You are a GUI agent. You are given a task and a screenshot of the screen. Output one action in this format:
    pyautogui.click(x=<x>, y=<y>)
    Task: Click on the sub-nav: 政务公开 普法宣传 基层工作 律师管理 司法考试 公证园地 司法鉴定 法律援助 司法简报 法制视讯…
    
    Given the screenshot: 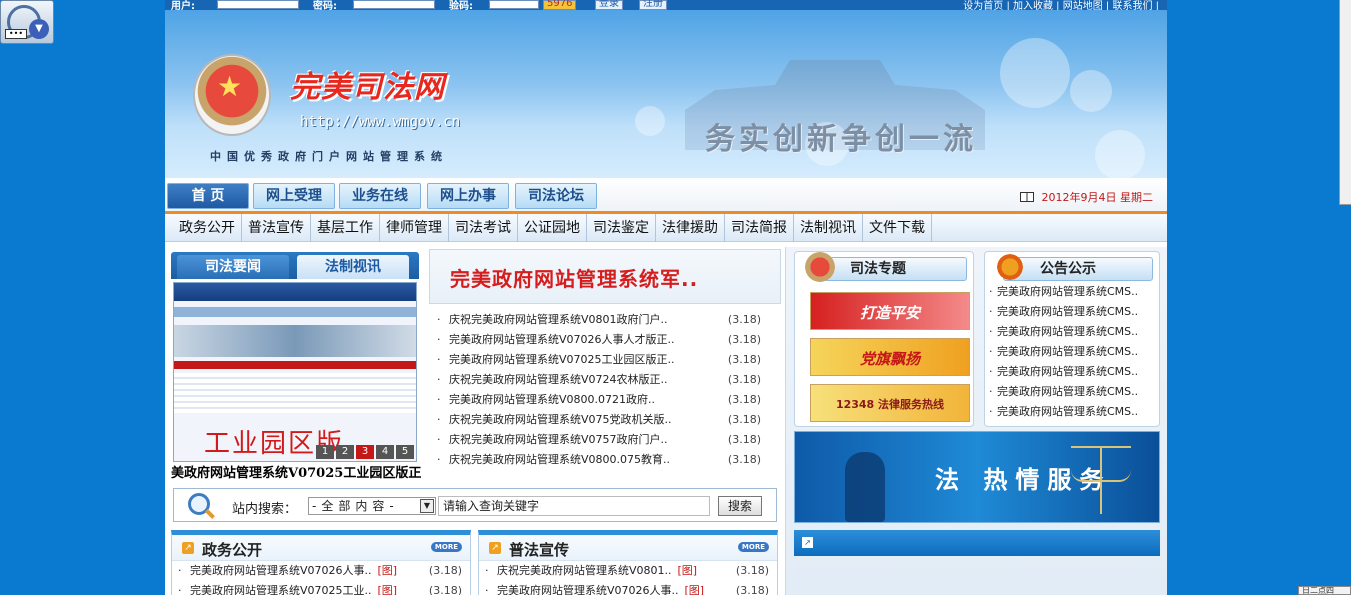 What is the action you would take?
    pyautogui.click(x=666, y=228)
    